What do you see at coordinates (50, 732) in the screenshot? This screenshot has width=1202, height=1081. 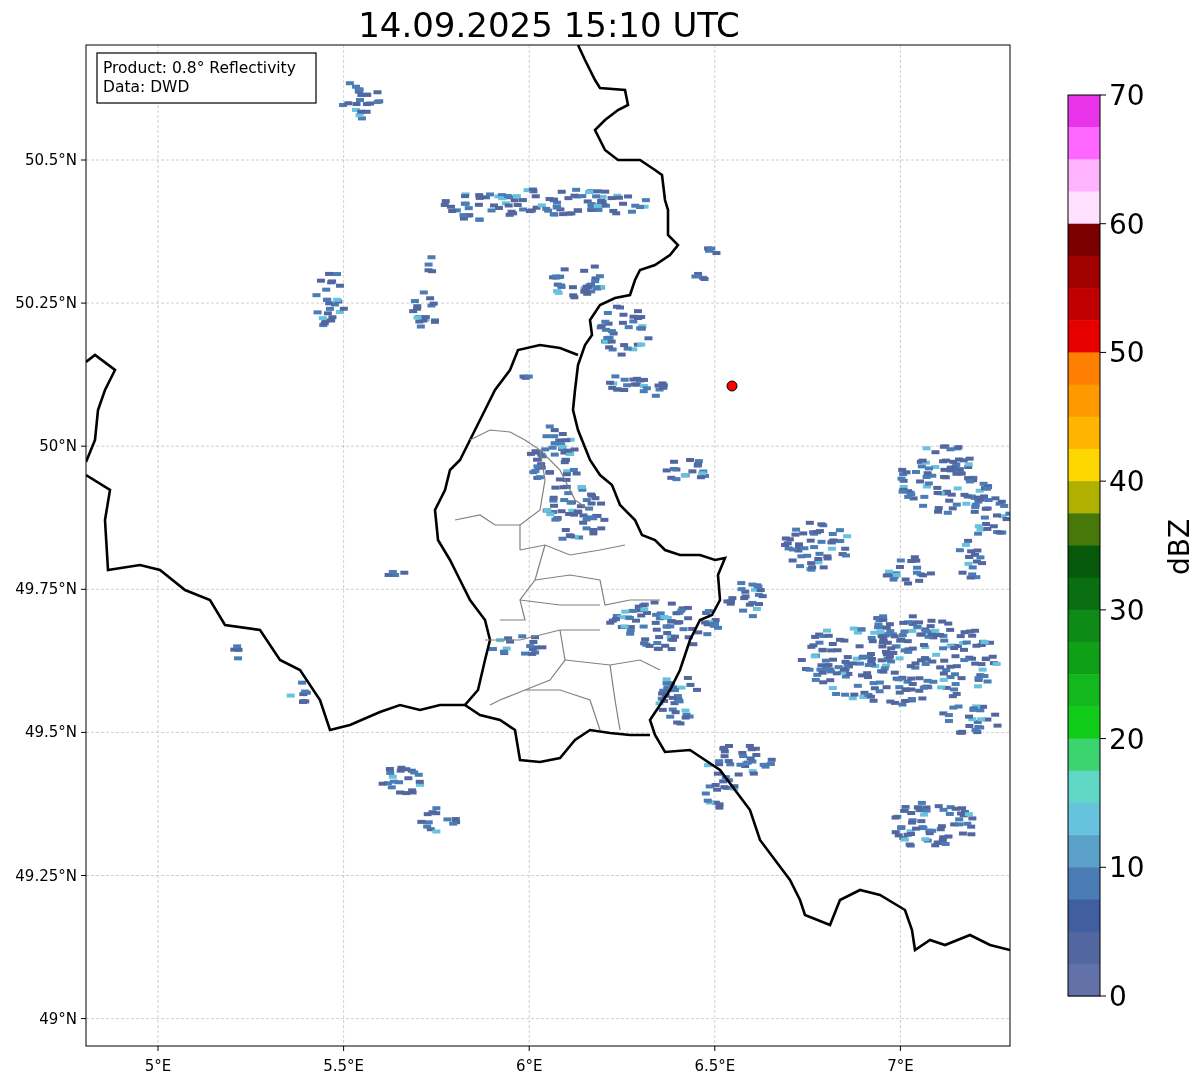 I see `axis-tick-label: 49.5°N` at bounding box center [50, 732].